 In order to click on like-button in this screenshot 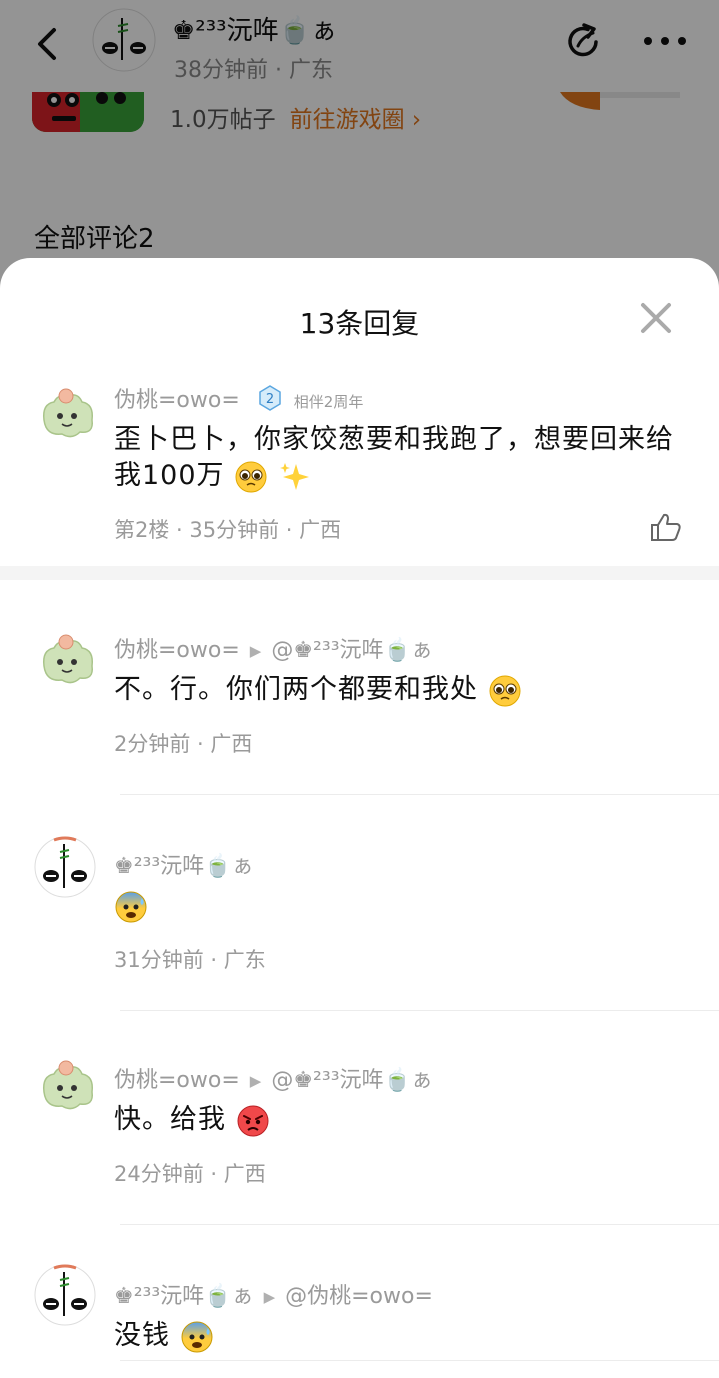, I will do `click(666, 527)`.